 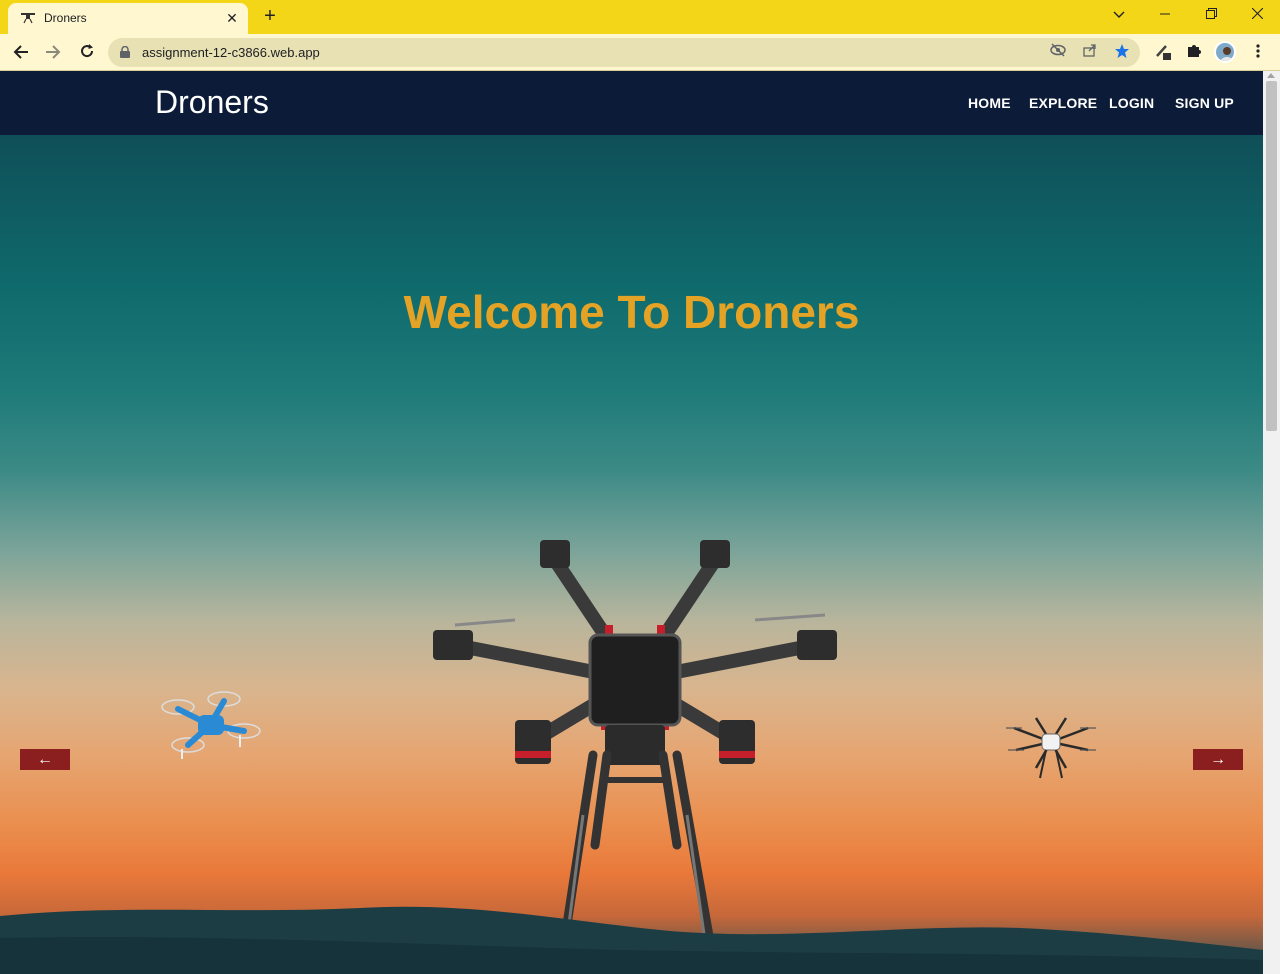 I want to click on back-icon, so click(x=21, y=53).